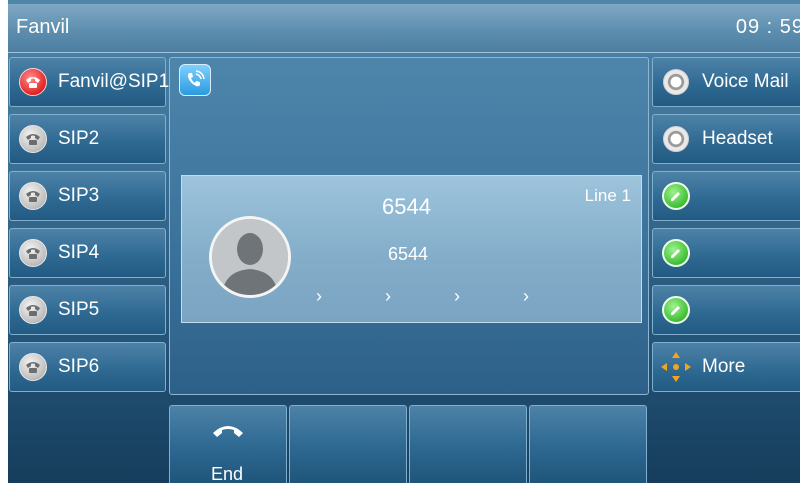 Image resolution: width=800 pixels, height=483 pixels. I want to click on contact-avatar, so click(250, 257).